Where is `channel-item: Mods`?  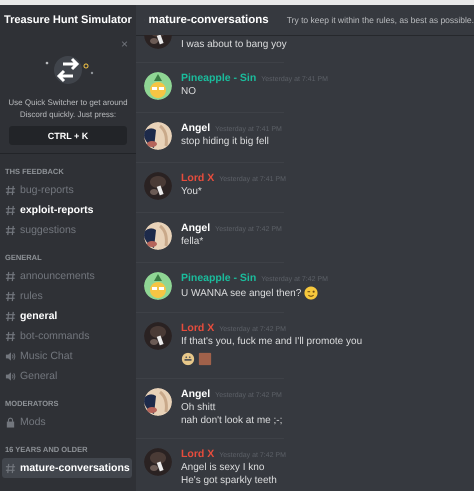 channel-item: Mods is located at coordinates (67, 422).